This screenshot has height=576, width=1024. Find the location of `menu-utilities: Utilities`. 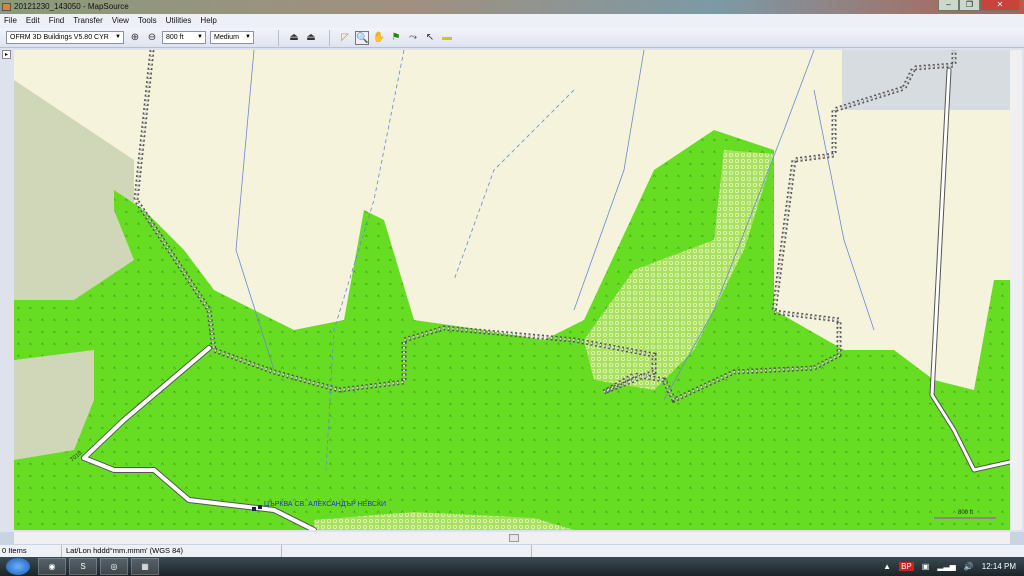

menu-utilities: Utilities is located at coordinates (179, 21).